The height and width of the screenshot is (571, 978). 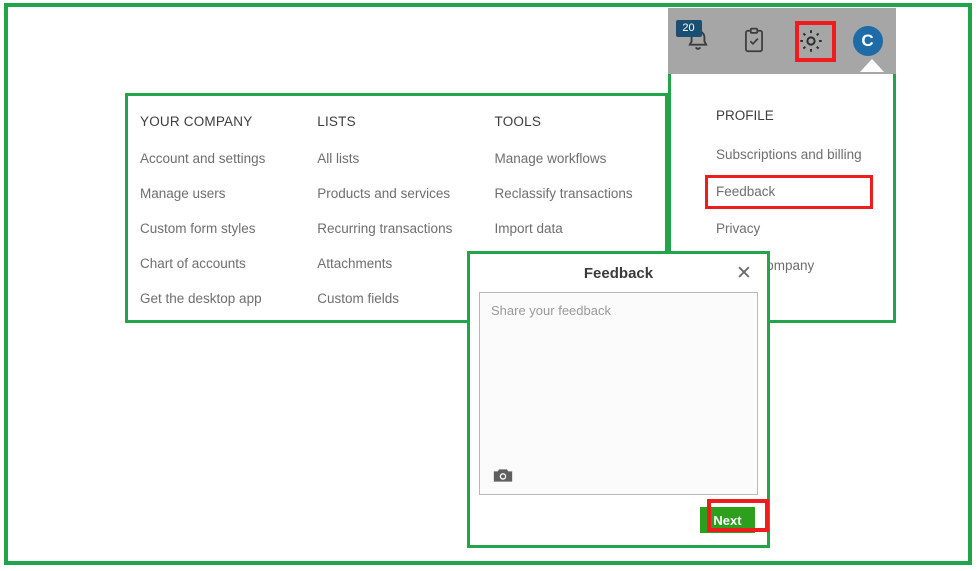 What do you see at coordinates (867, 41) in the screenshot?
I see `avatar: C` at bounding box center [867, 41].